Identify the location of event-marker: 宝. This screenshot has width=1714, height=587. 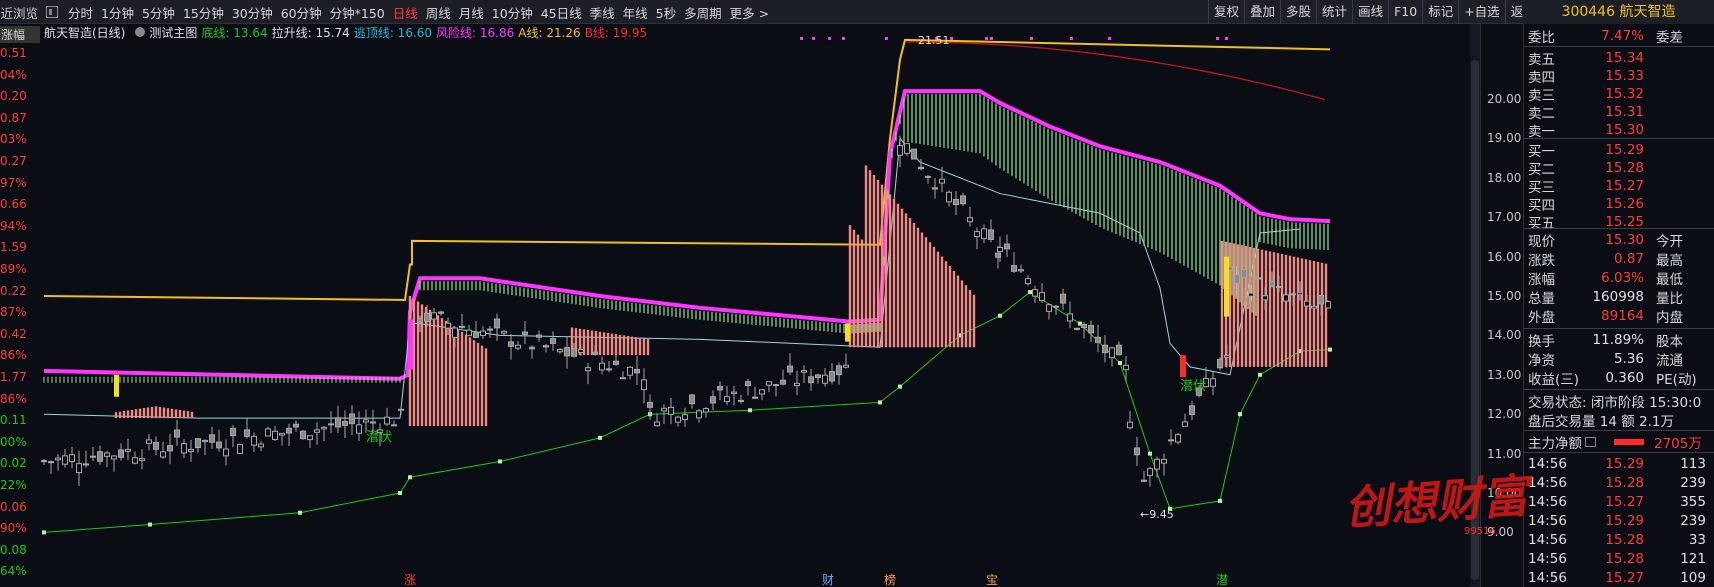
(992, 580).